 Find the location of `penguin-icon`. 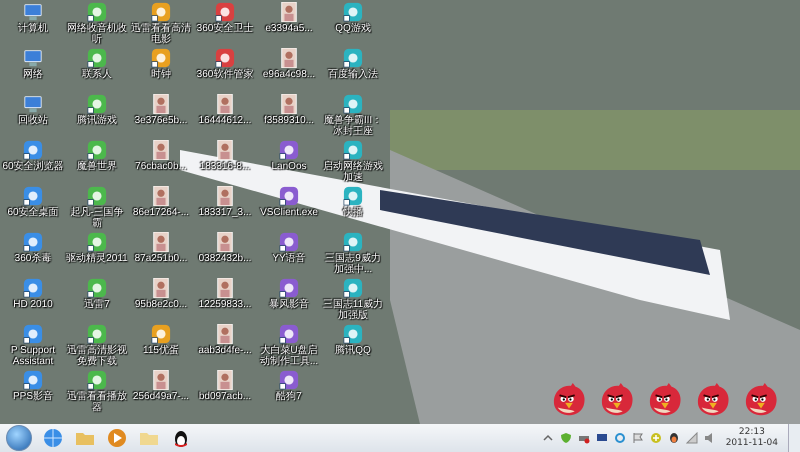

penguin-icon is located at coordinates (674, 438).